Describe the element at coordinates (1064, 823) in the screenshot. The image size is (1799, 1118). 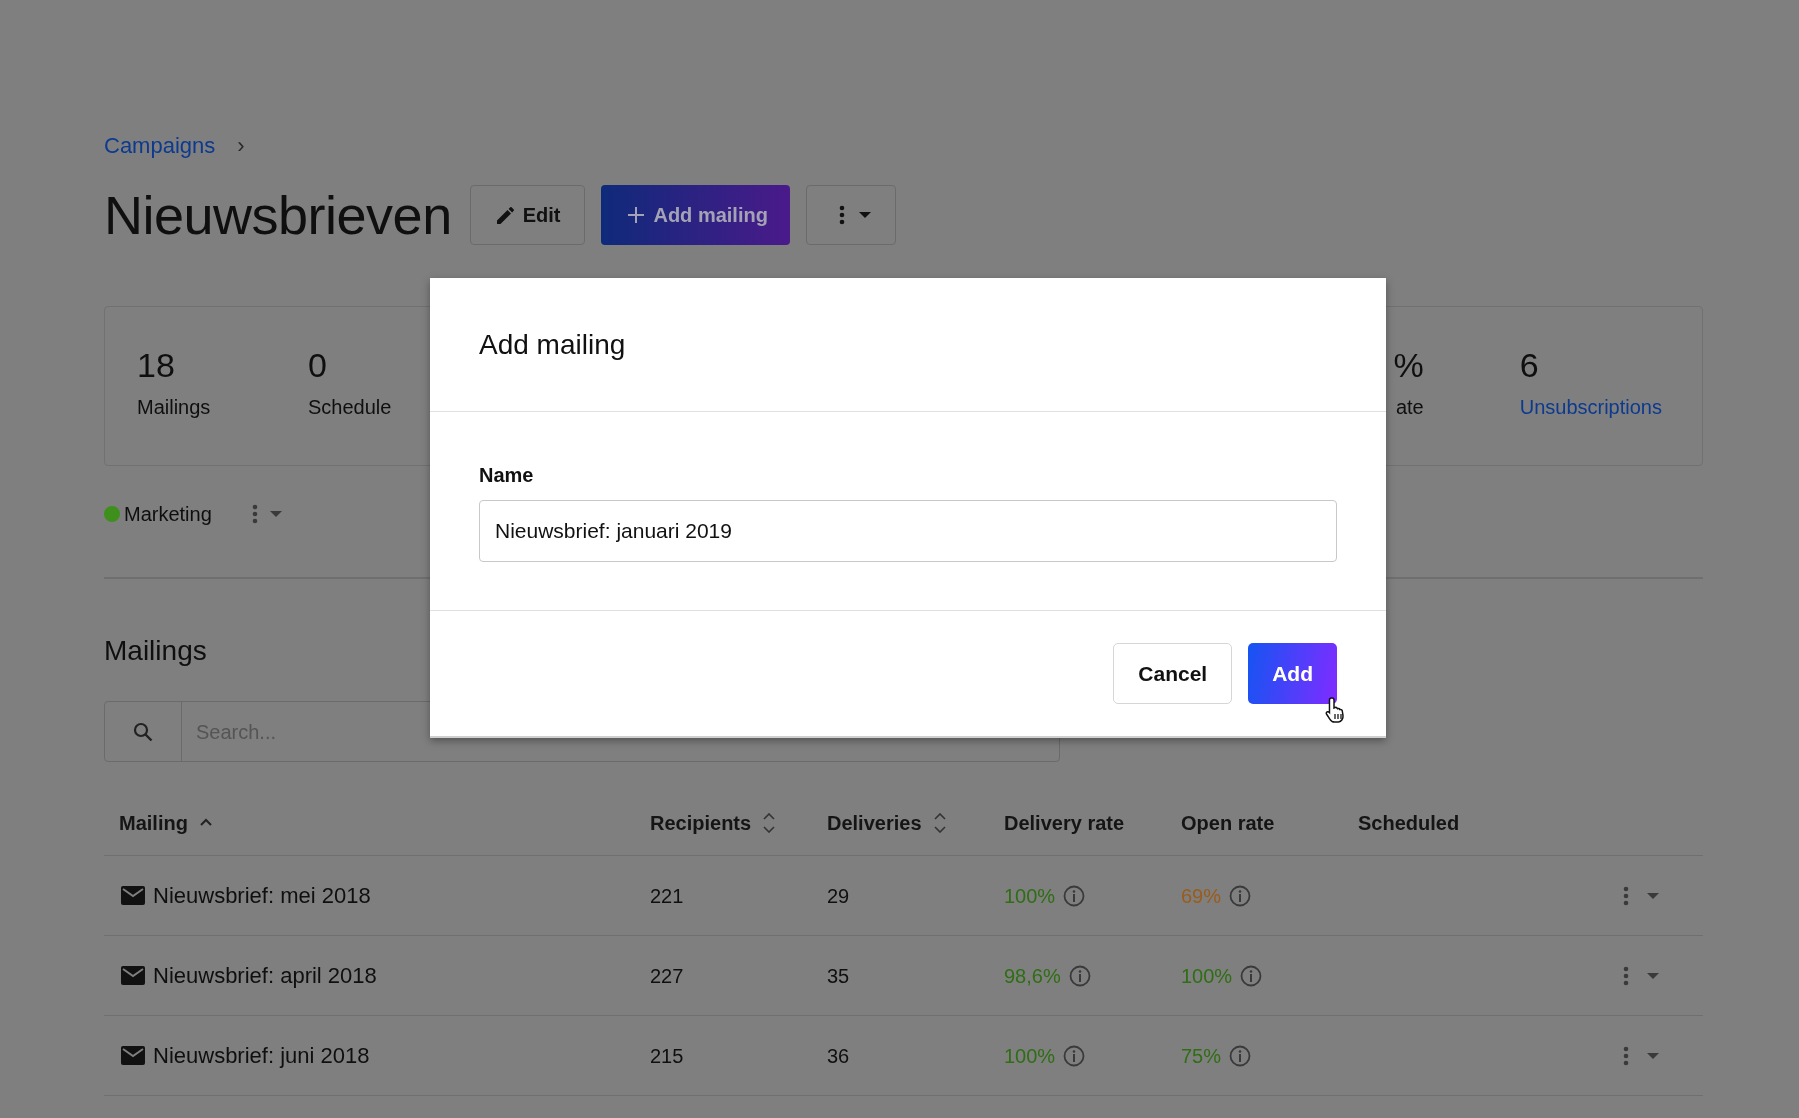
I see `column-header: Delivery rate` at that location.